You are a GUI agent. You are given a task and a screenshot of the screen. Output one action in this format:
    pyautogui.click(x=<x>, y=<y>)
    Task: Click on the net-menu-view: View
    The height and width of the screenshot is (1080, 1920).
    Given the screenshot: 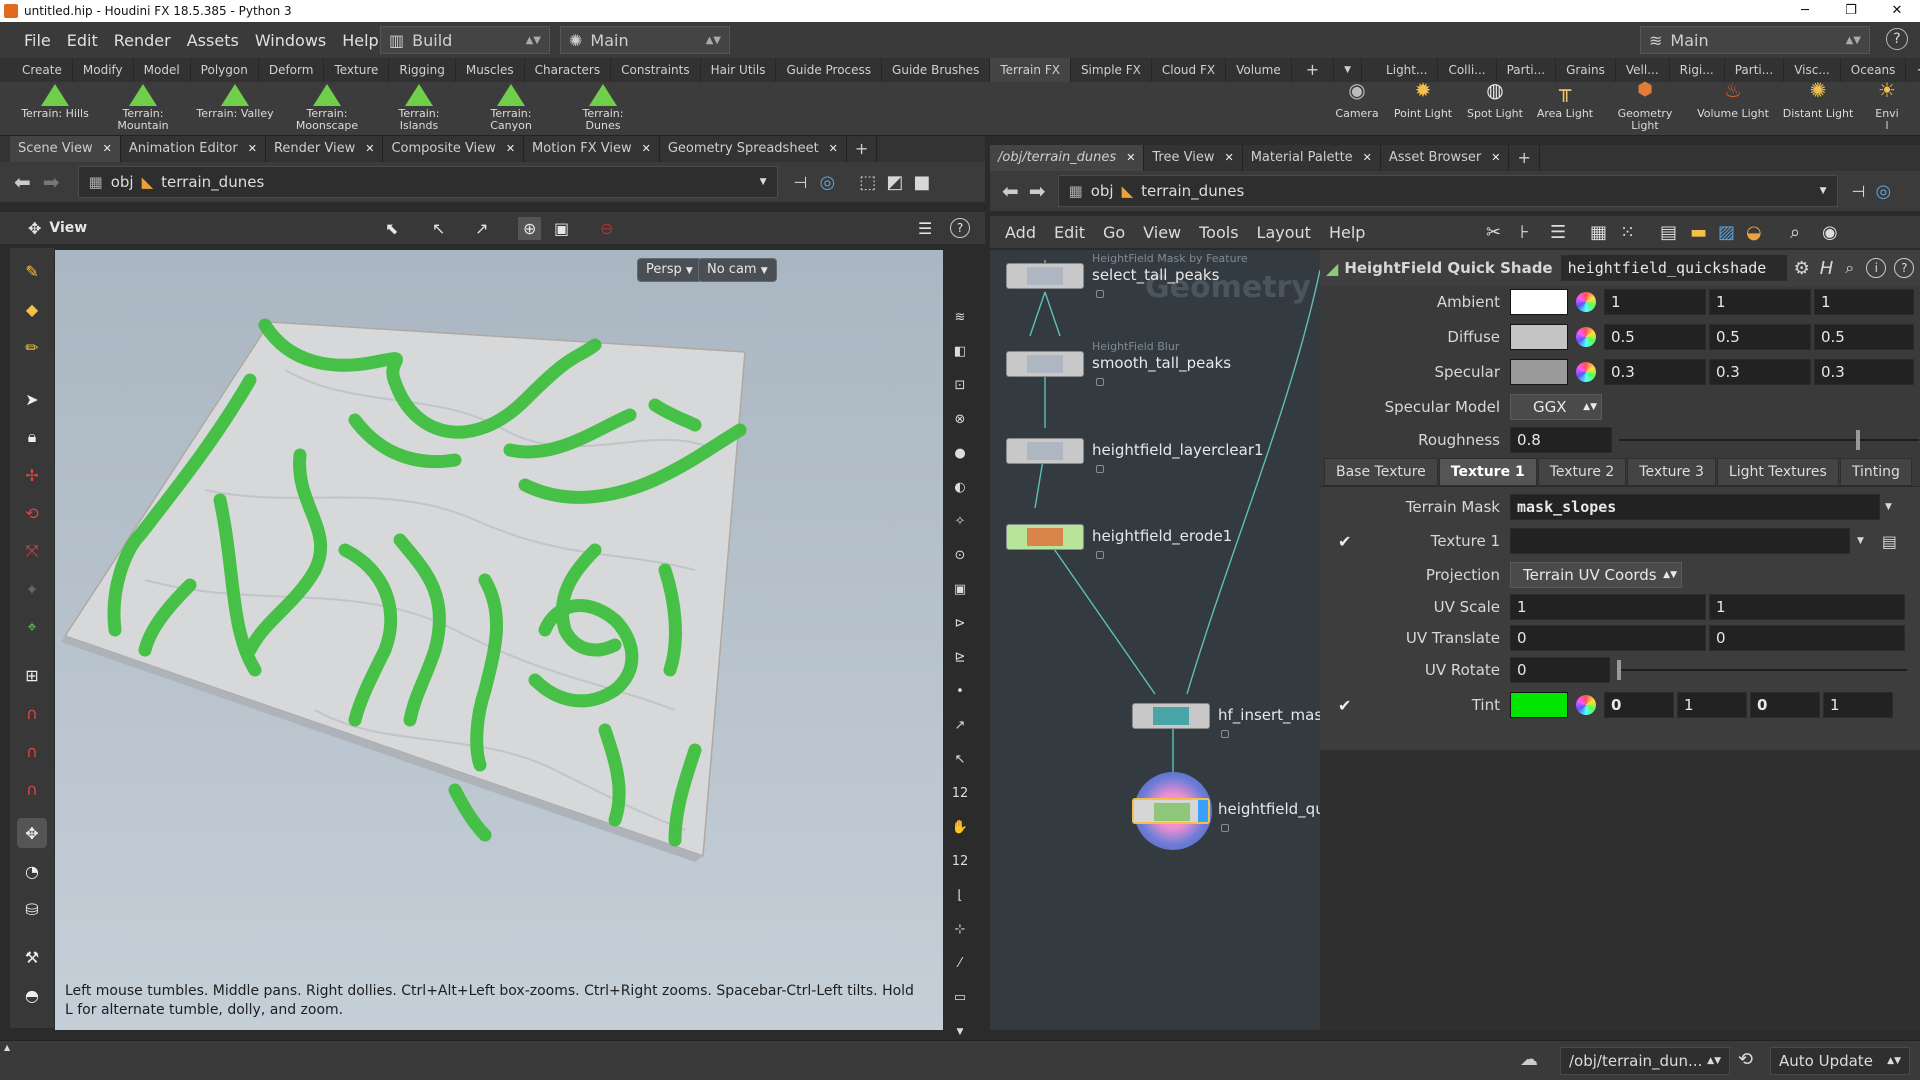 What is the action you would take?
    pyautogui.click(x=1162, y=232)
    